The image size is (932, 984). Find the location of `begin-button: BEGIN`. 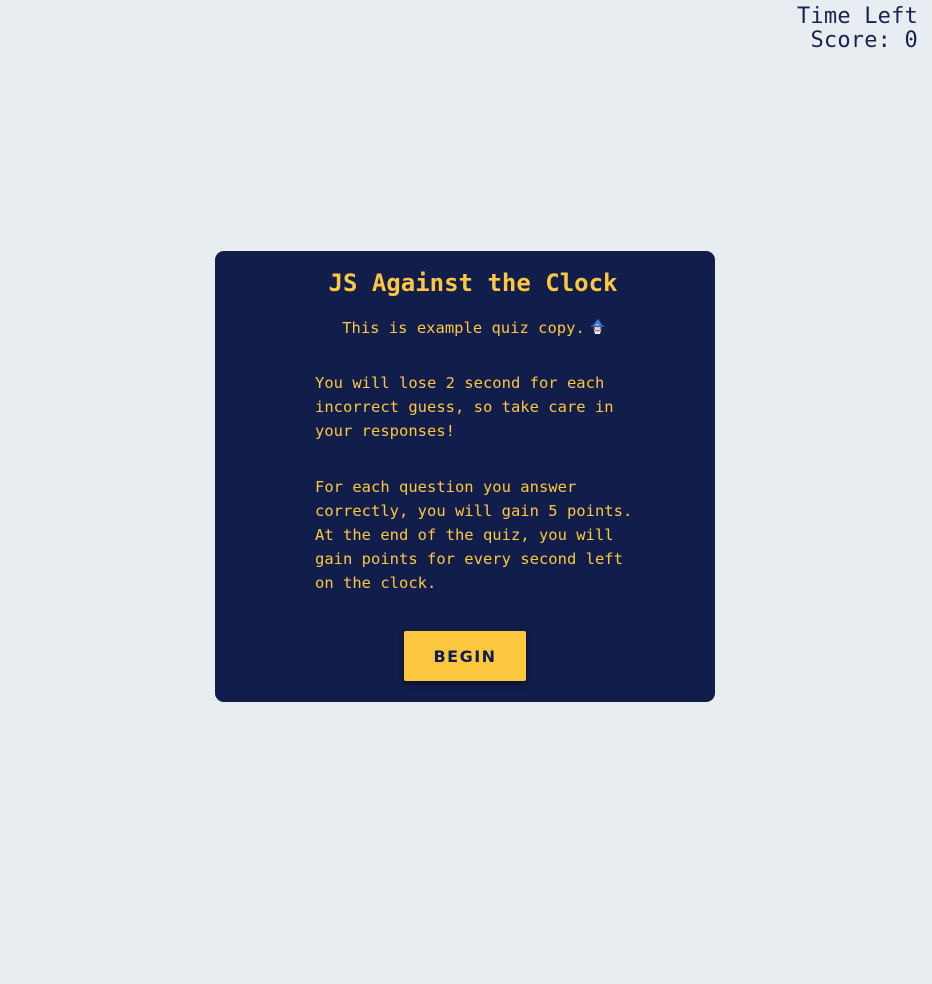

begin-button: BEGIN is located at coordinates (465, 656).